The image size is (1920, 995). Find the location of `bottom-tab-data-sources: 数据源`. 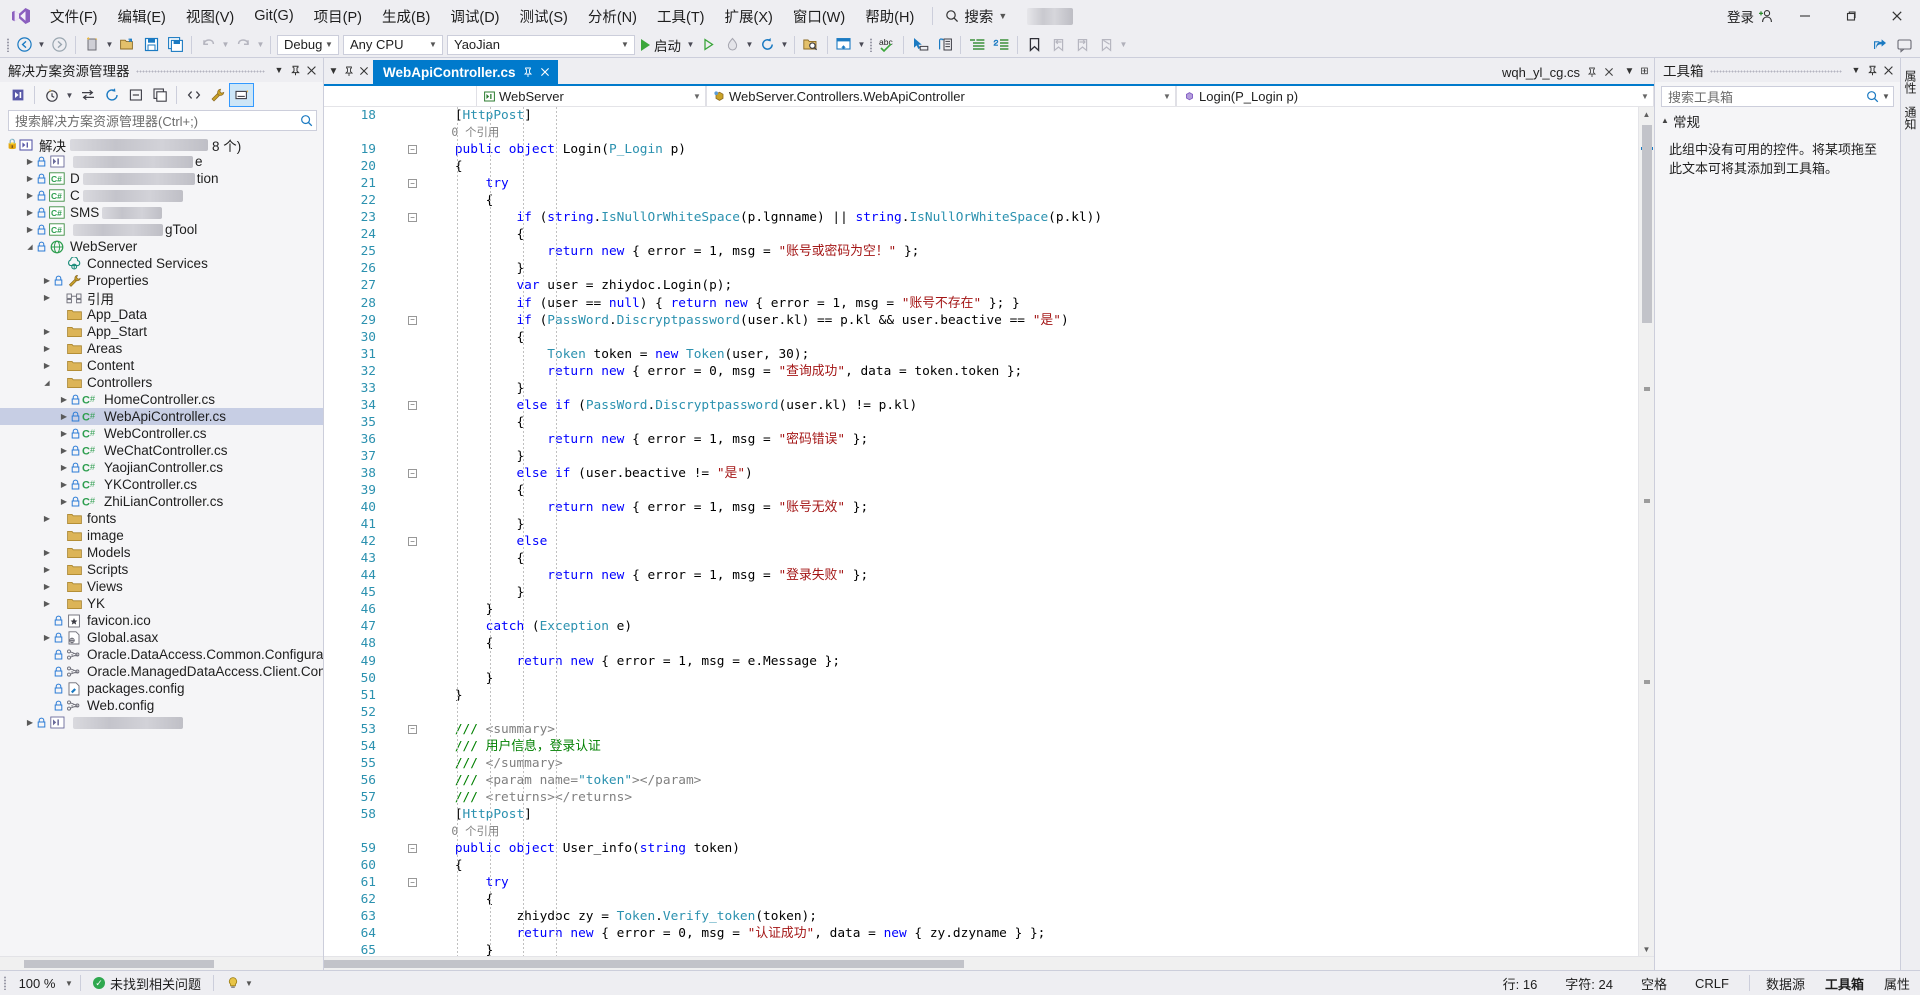

bottom-tab-data-sources: 数据源 is located at coordinates (1785, 983).